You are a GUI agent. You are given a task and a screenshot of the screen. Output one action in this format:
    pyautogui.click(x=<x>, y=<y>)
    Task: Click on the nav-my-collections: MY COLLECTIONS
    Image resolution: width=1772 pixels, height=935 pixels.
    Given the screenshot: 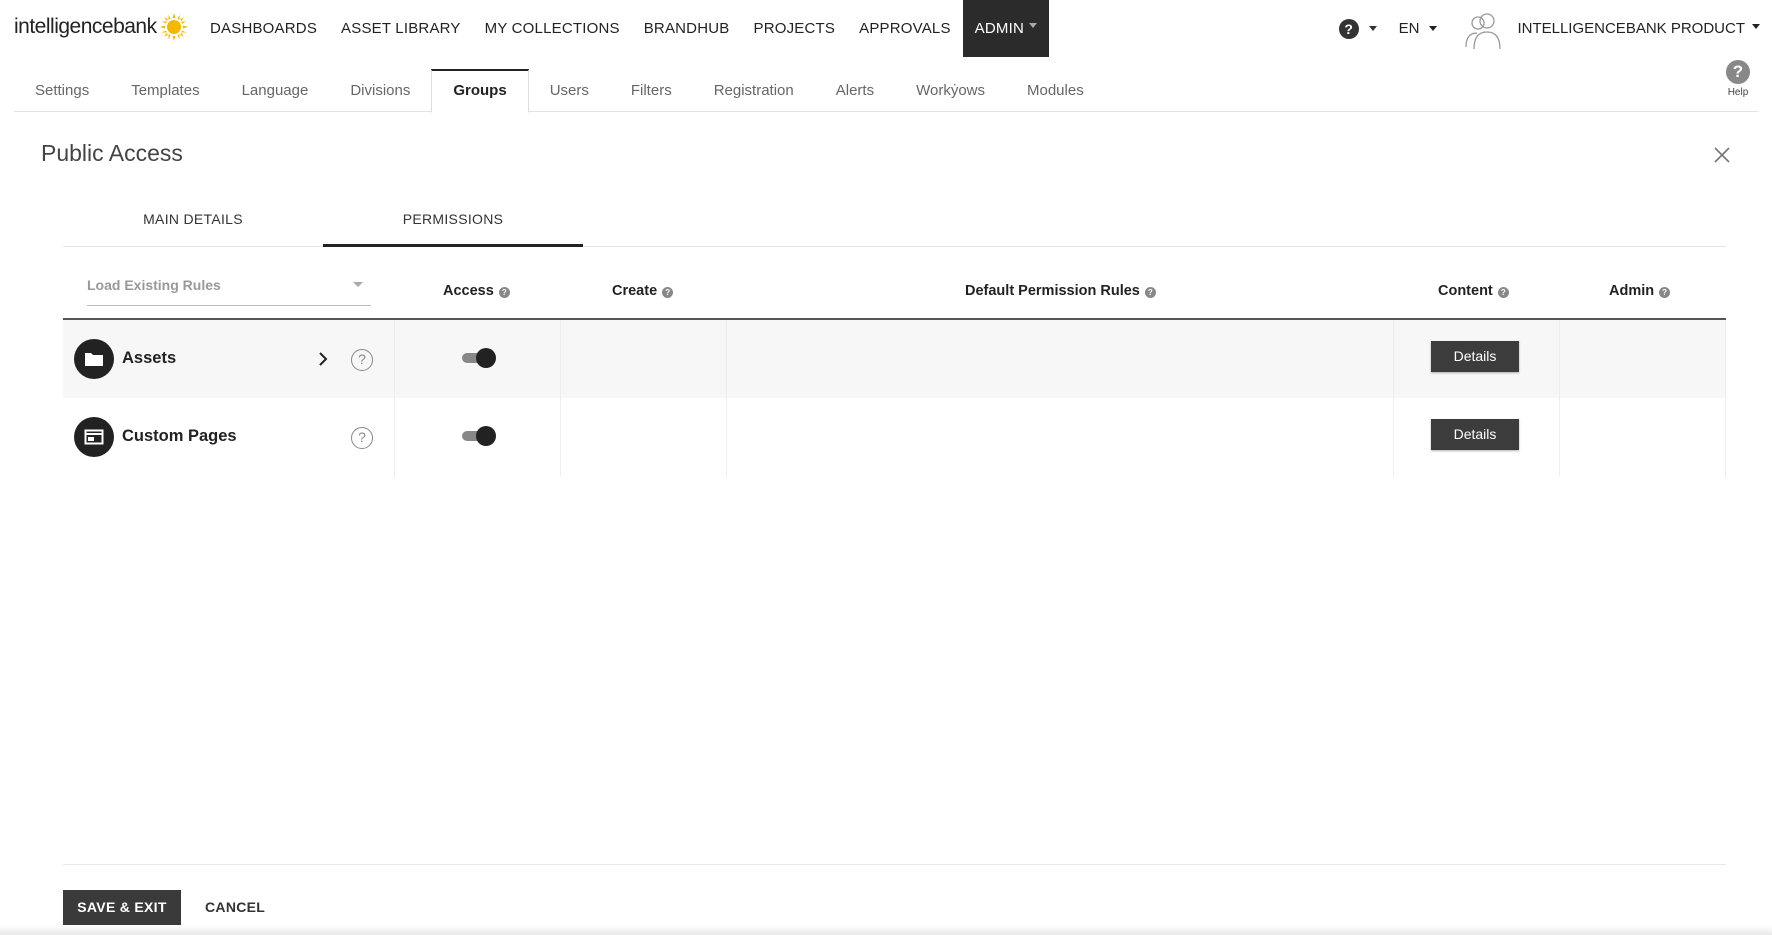 What is the action you would take?
    pyautogui.click(x=552, y=28)
    